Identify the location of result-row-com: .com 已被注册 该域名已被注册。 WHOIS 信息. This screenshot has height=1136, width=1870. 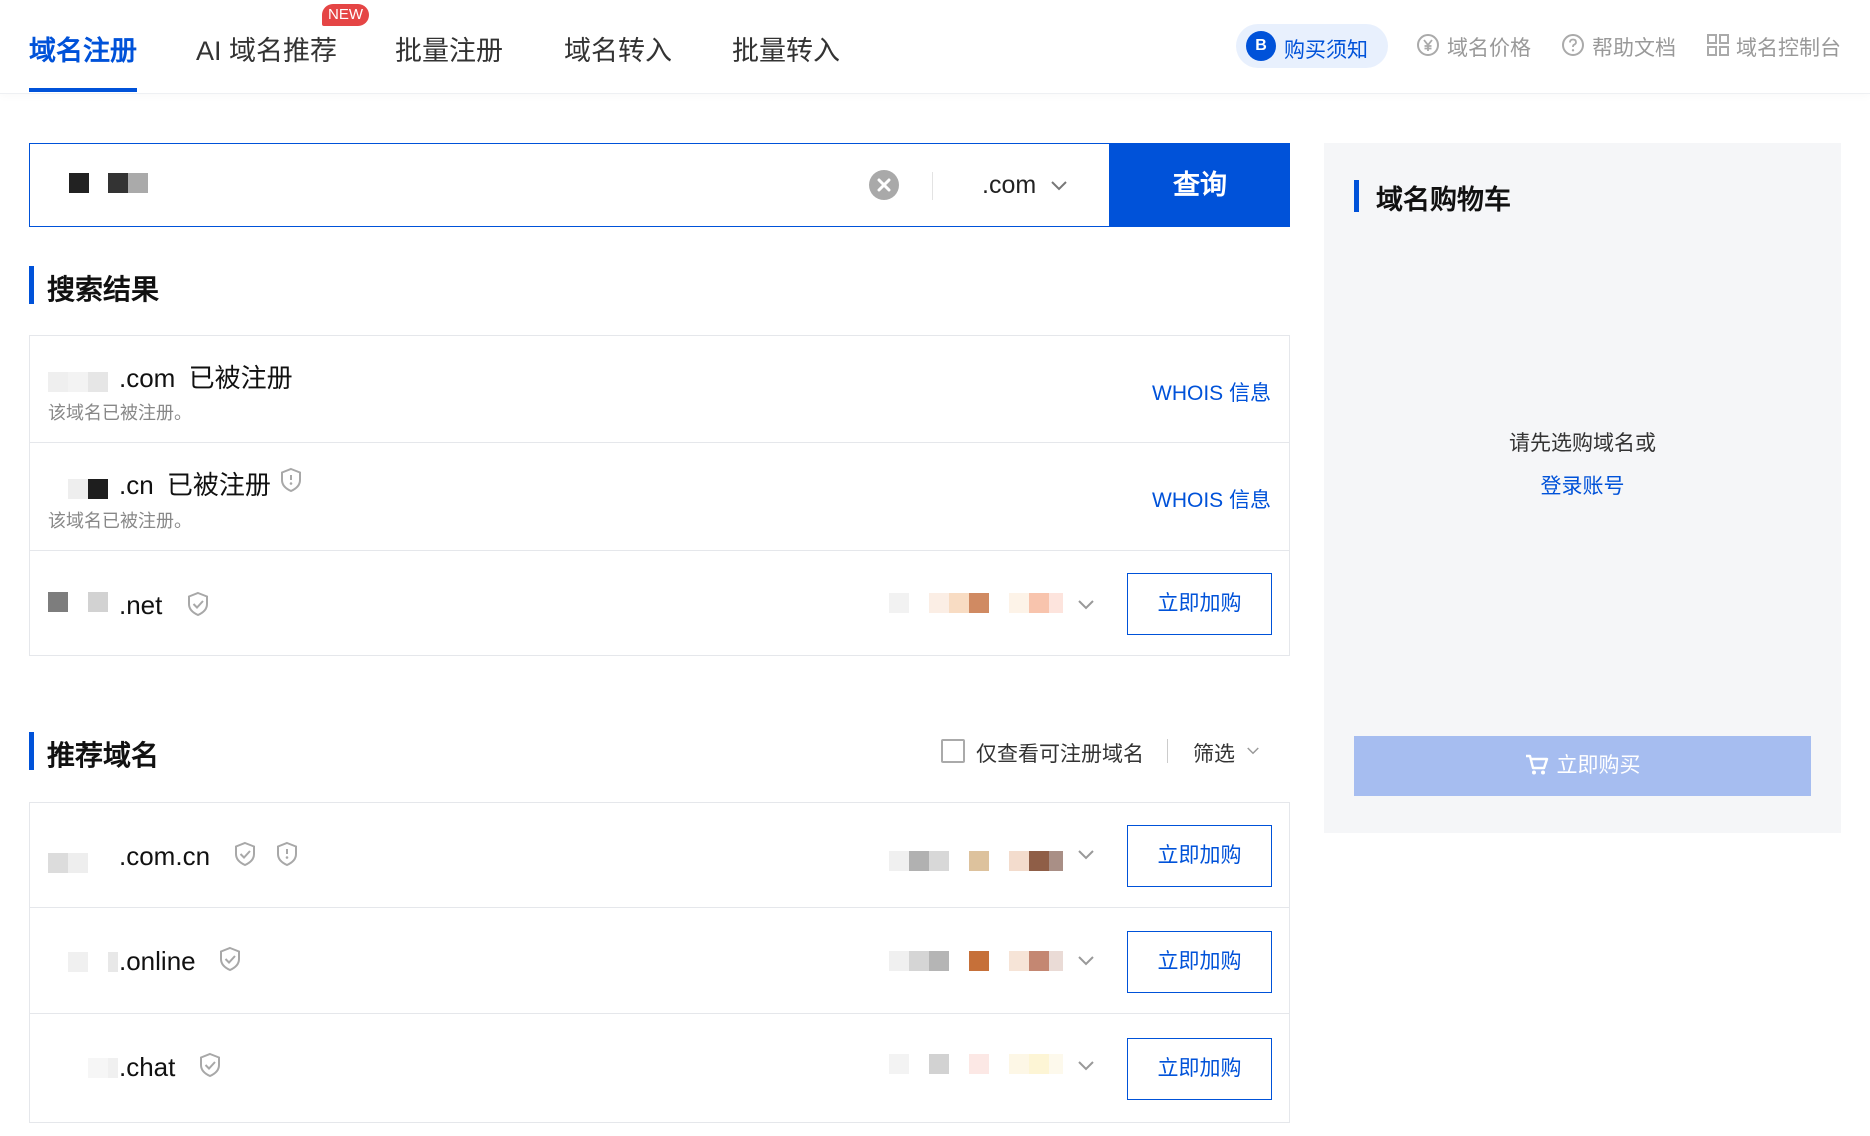
(659, 389).